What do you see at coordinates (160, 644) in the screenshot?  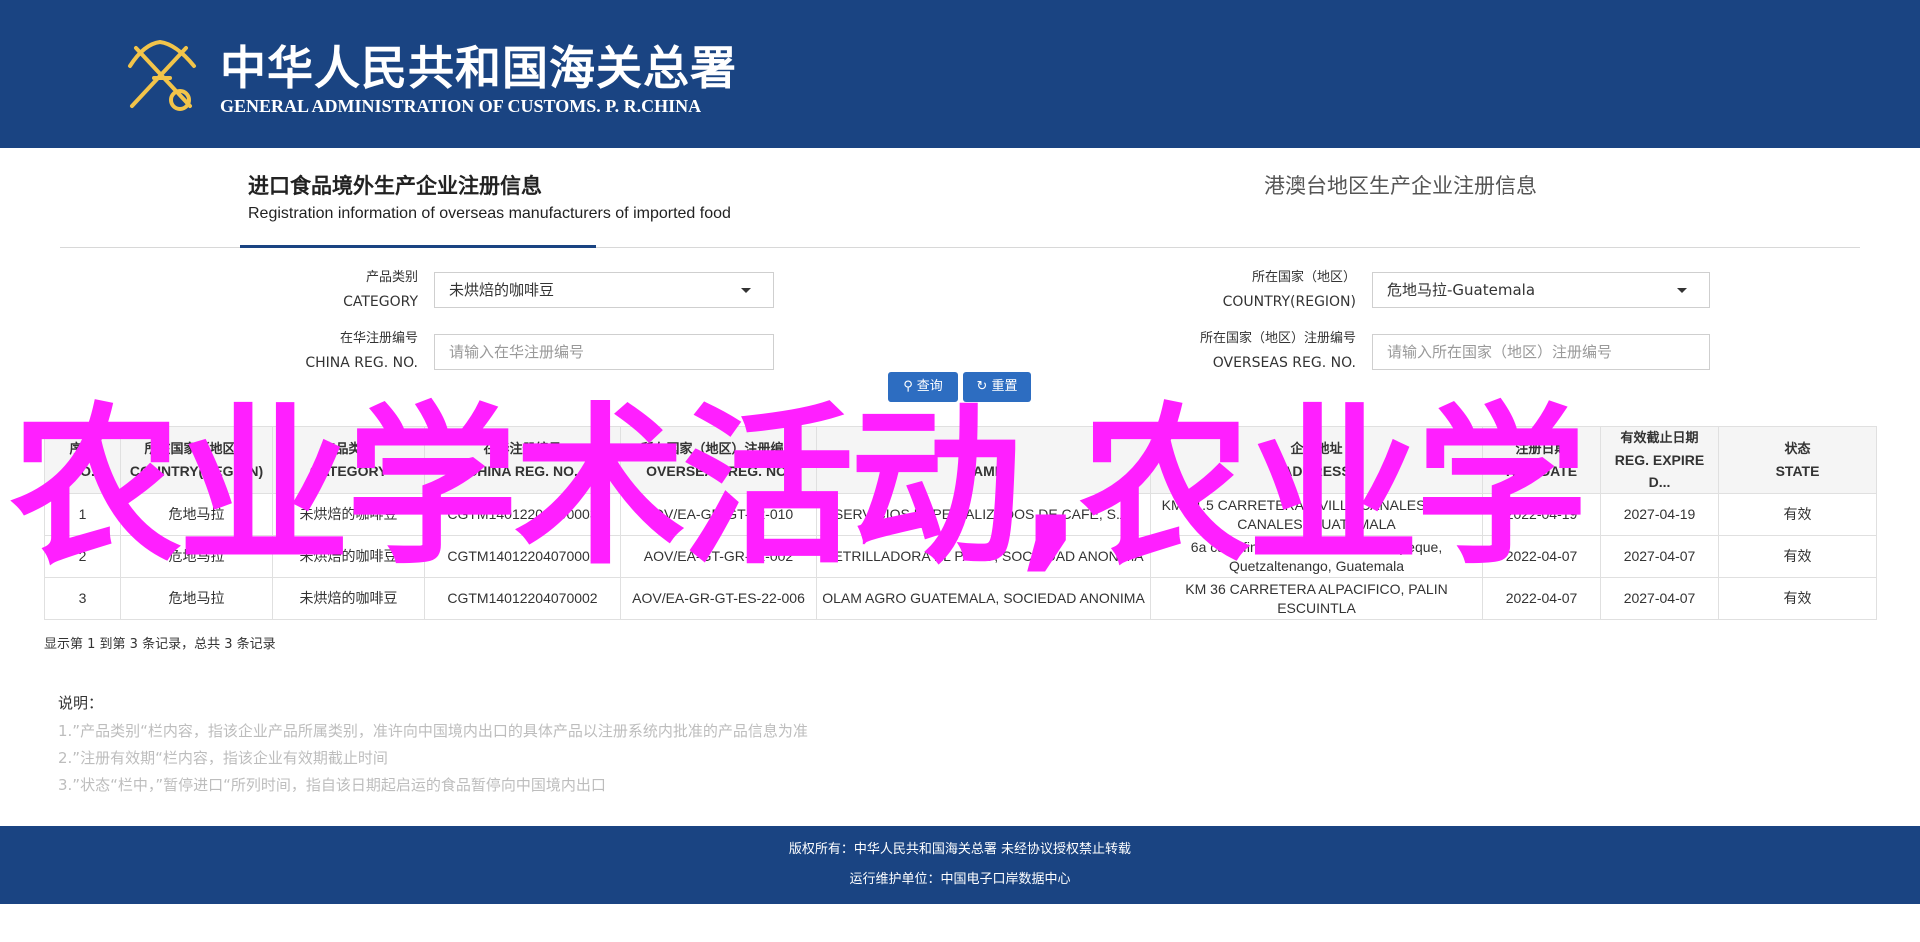 I see `pagination-info: 显示第 1 到第 3 条记录，总共 3 条记录` at bounding box center [160, 644].